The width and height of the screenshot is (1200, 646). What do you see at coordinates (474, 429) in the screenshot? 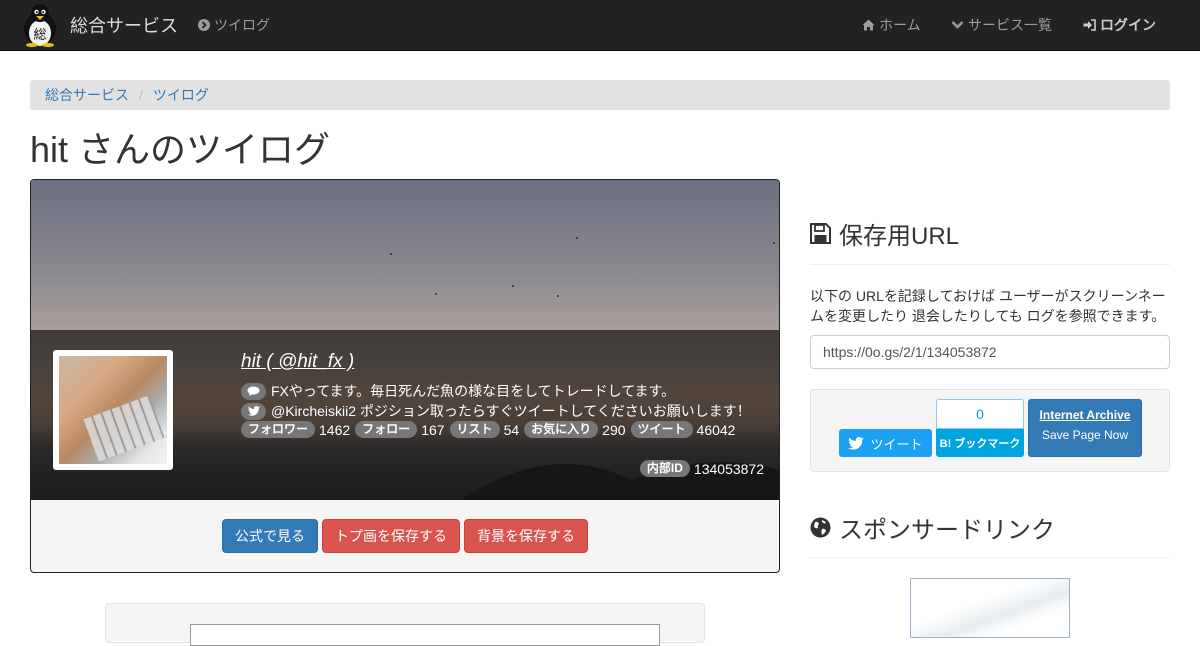
I see `stat-label-lists: リスト` at bounding box center [474, 429].